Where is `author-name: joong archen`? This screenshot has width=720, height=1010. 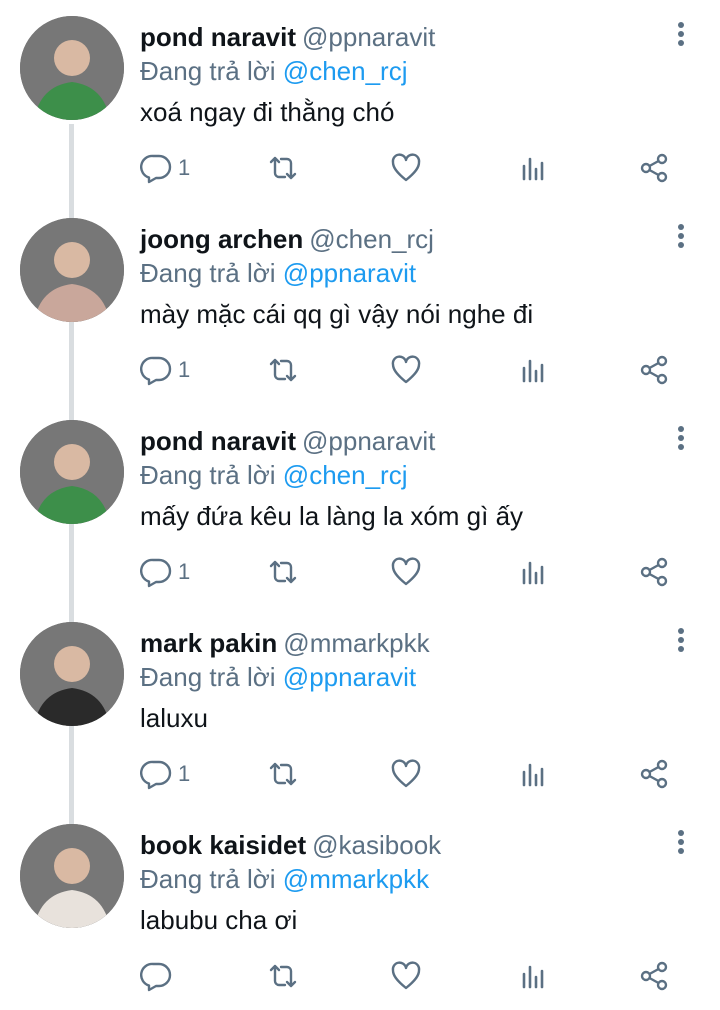
author-name: joong archen is located at coordinates (221, 239).